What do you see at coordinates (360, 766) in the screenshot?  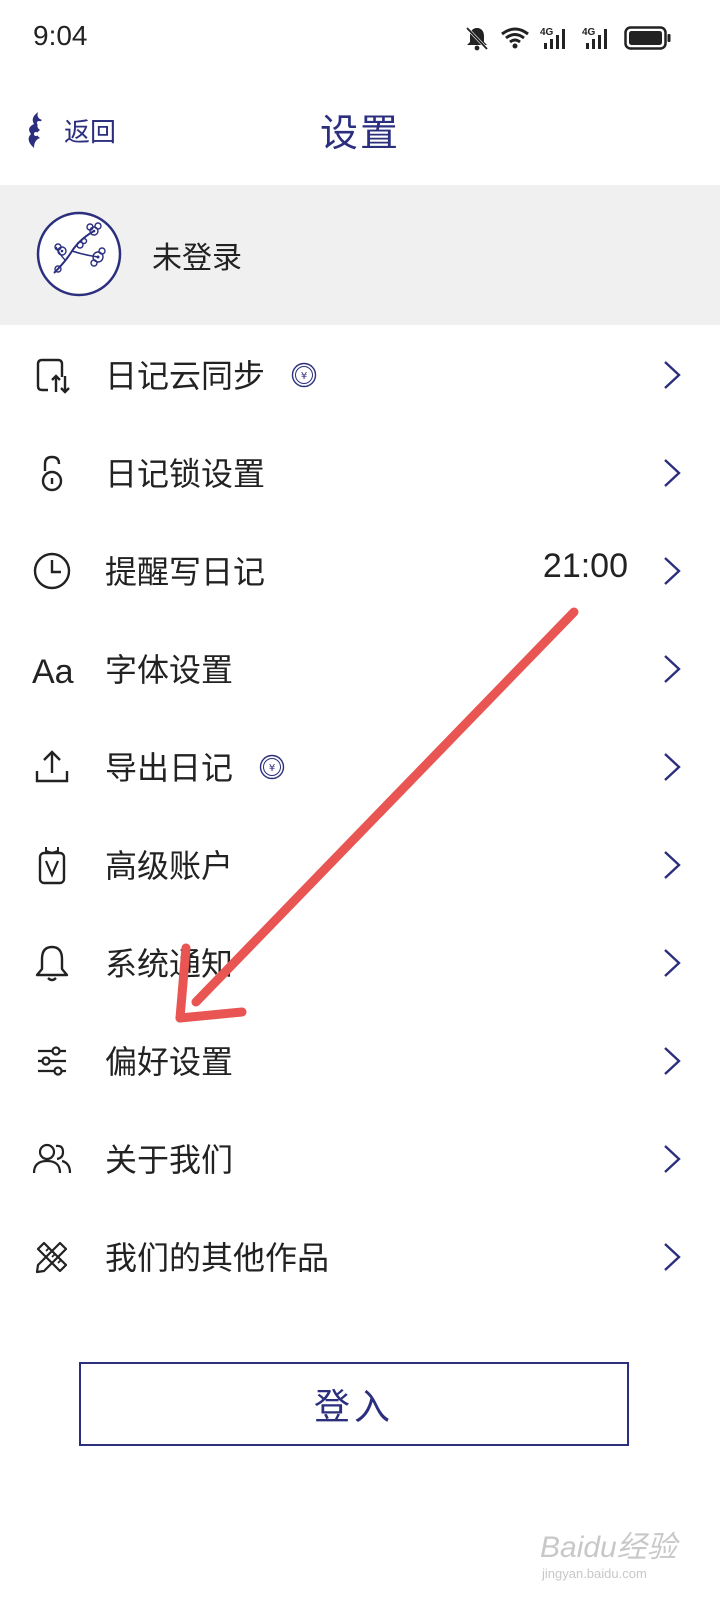 I see `menu-item-export: 导出日记 ¥` at bounding box center [360, 766].